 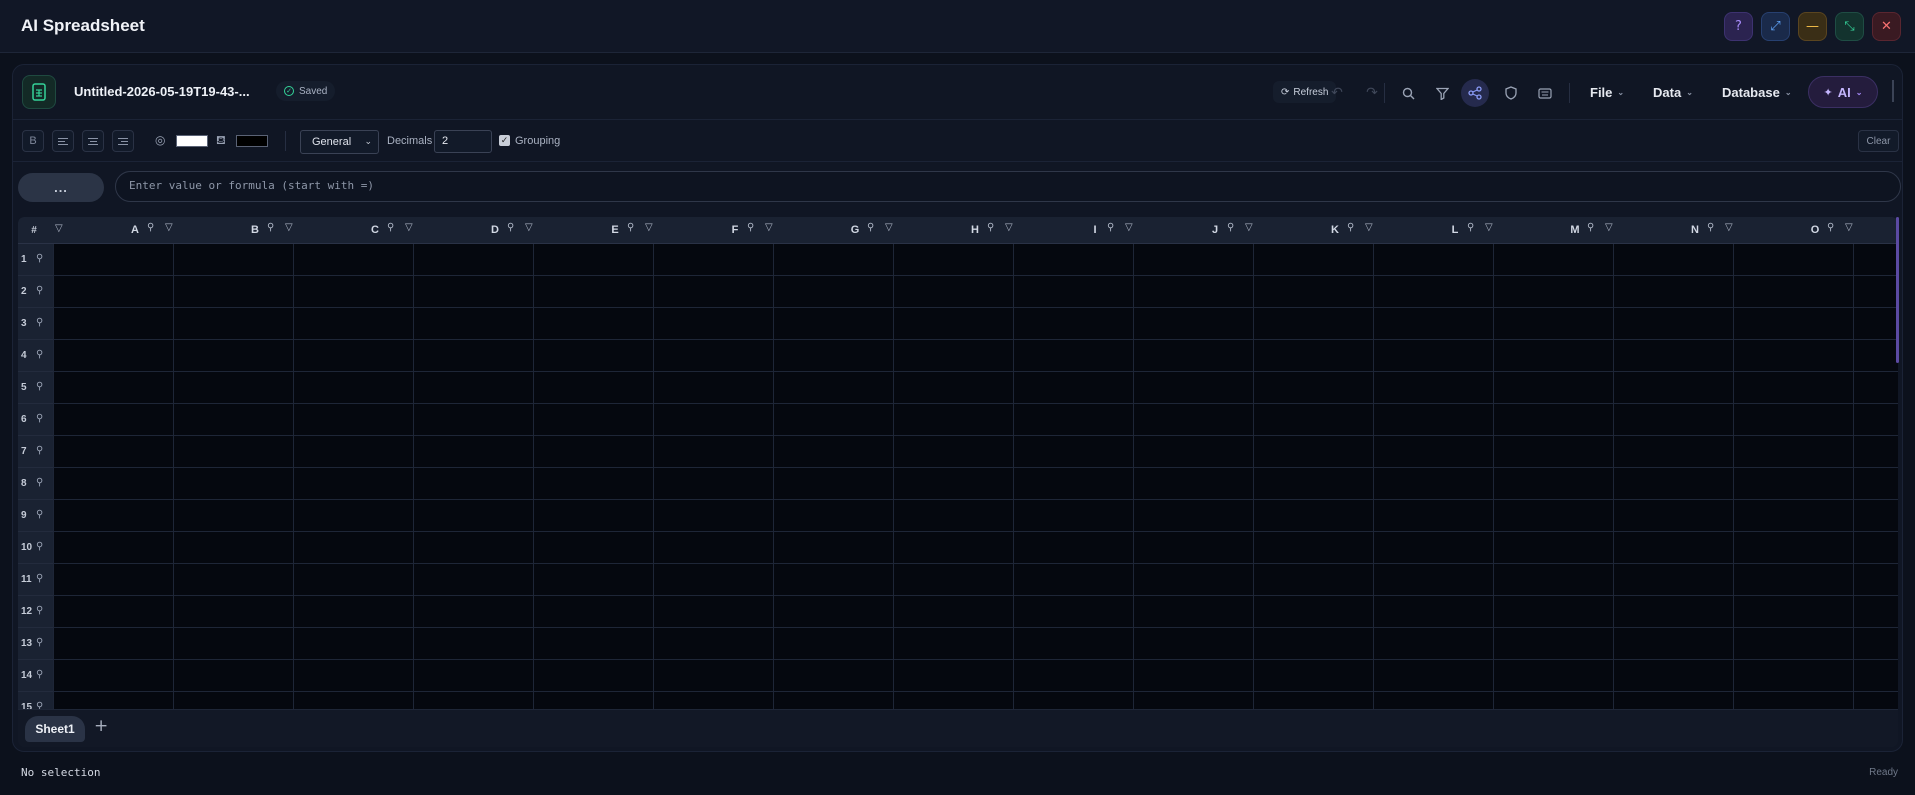 What do you see at coordinates (252, 141) in the screenshot?
I see `fill-color-swatch` at bounding box center [252, 141].